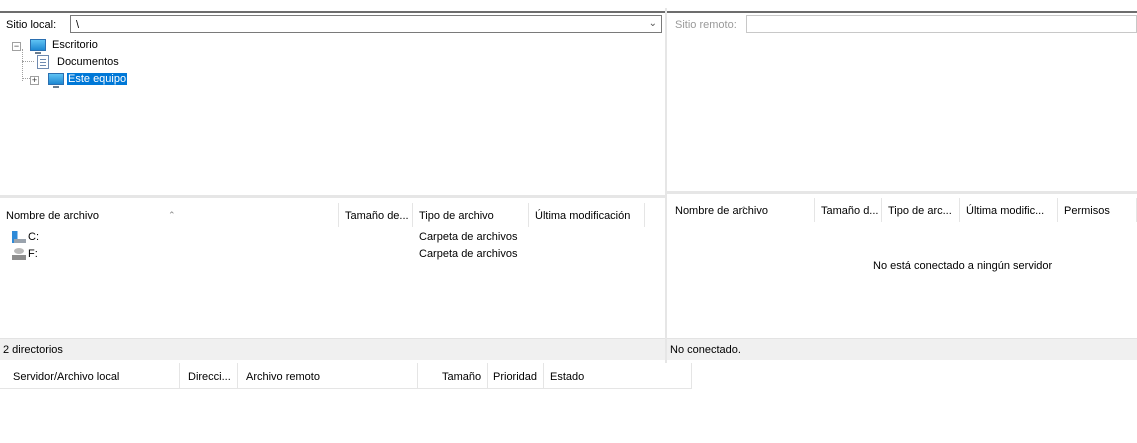 The image size is (1137, 443). I want to click on remote-status-bar: No conectado., so click(902, 349).